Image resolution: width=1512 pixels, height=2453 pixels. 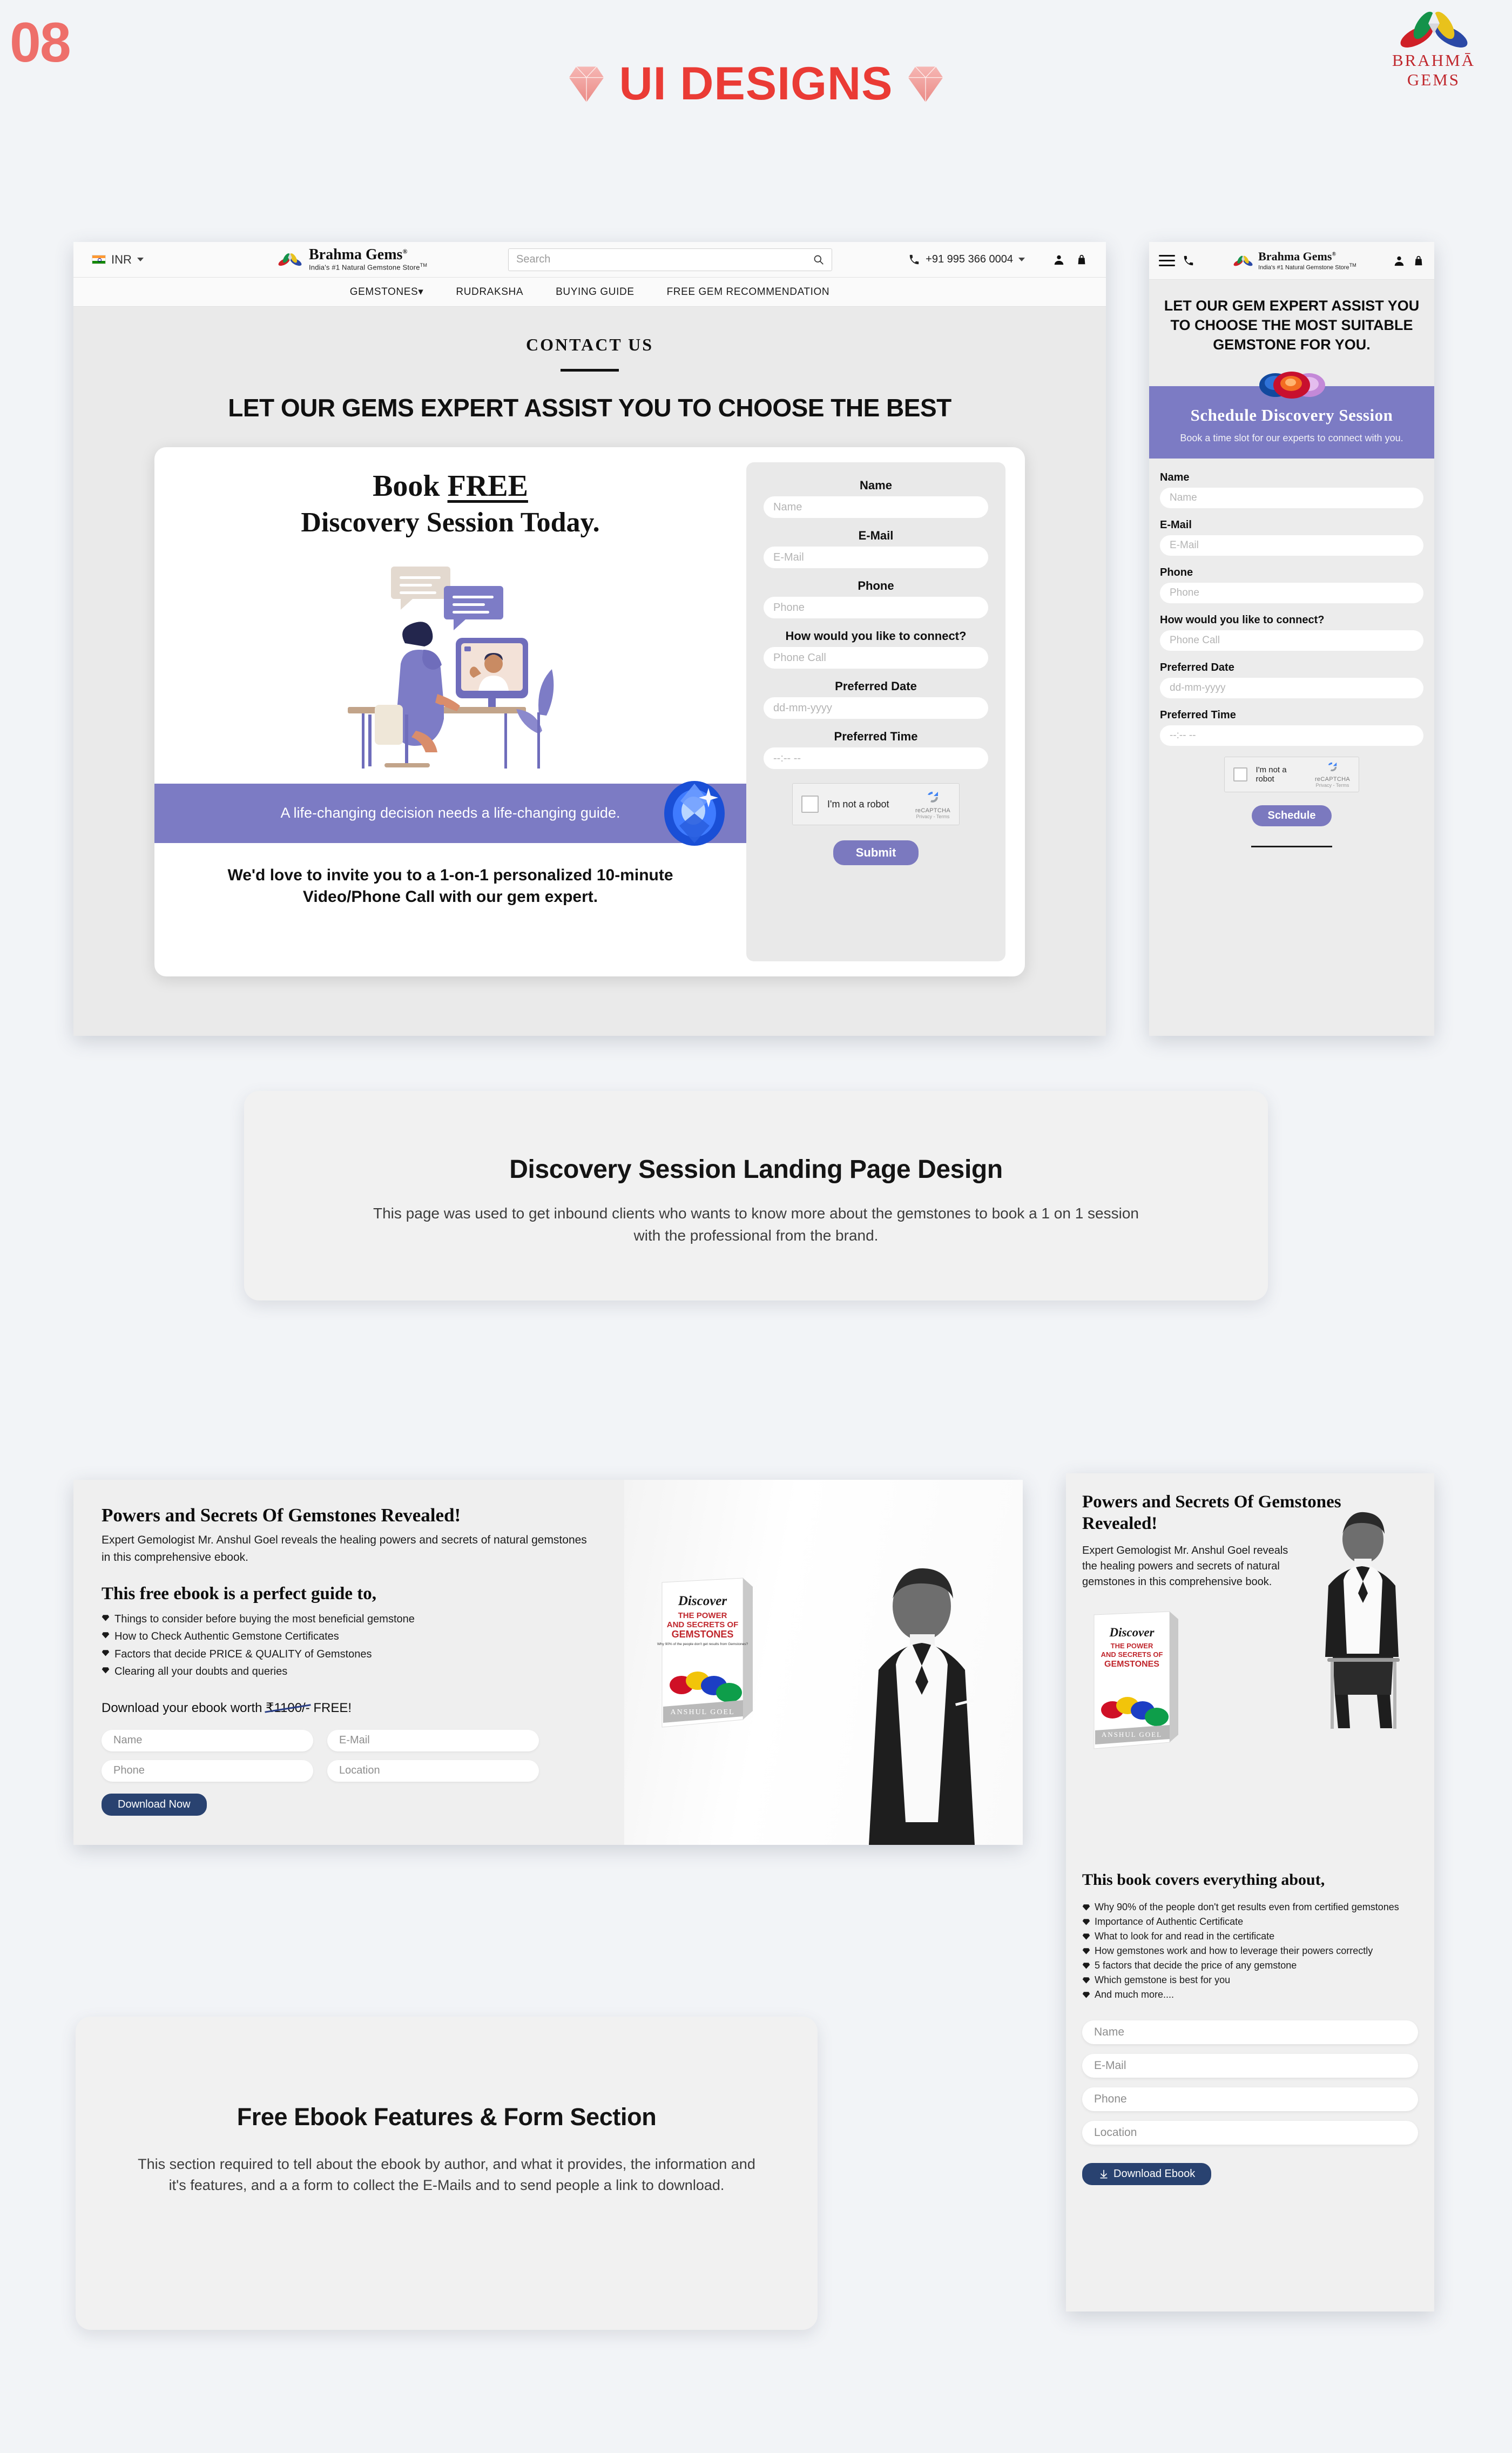 What do you see at coordinates (970, 259) in the screenshot?
I see `phone-number: +91 995 366 0004` at bounding box center [970, 259].